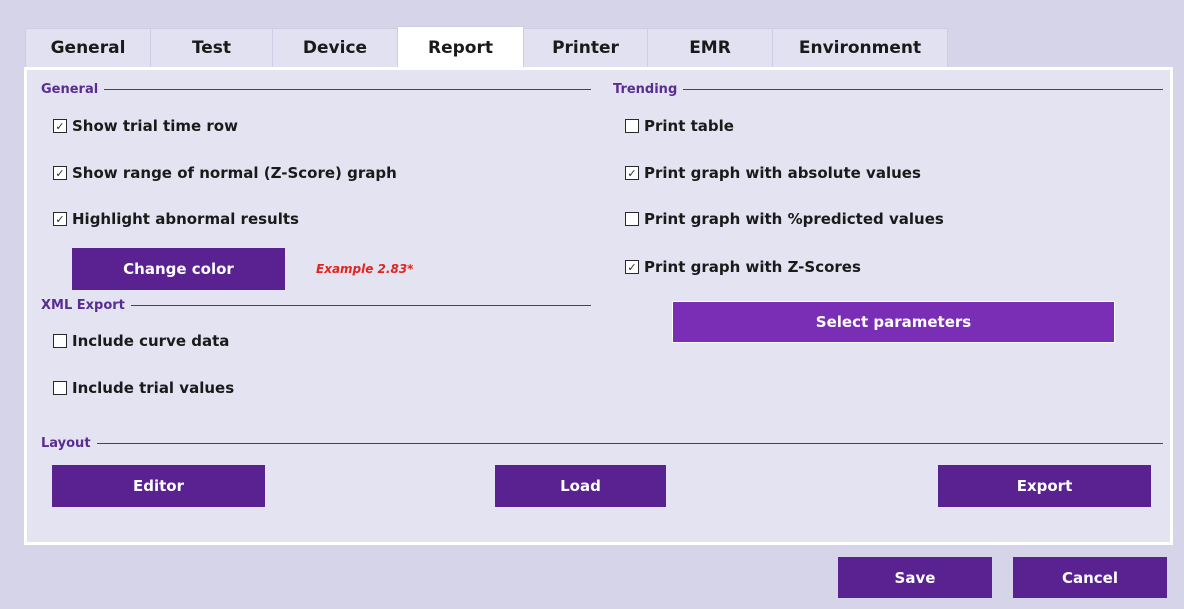  I want to click on tab-printer: Printer, so click(585, 48).